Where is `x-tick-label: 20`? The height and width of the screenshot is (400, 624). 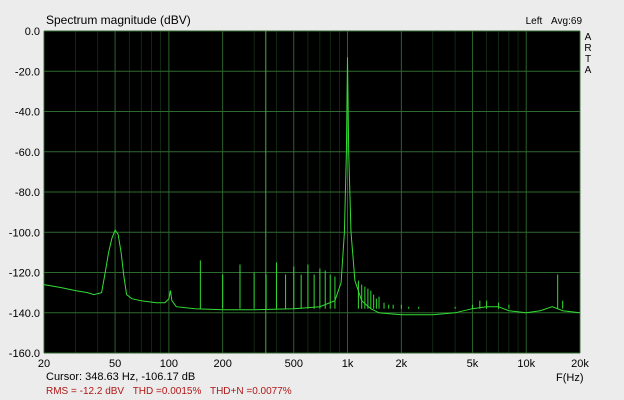 x-tick-label: 20 is located at coordinates (44, 364).